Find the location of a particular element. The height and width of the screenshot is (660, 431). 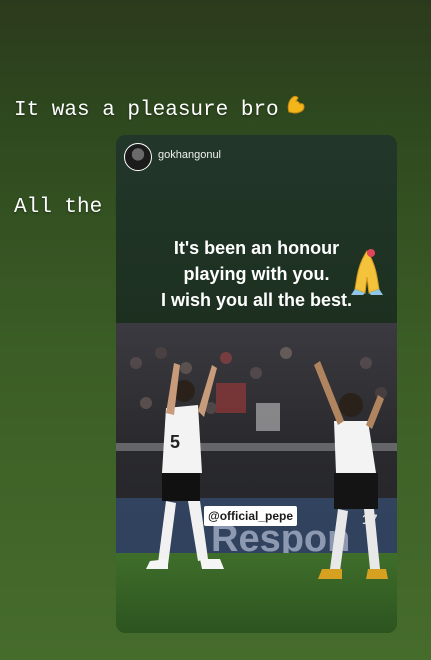

story-username: gokhangonul is located at coordinates (189, 155).